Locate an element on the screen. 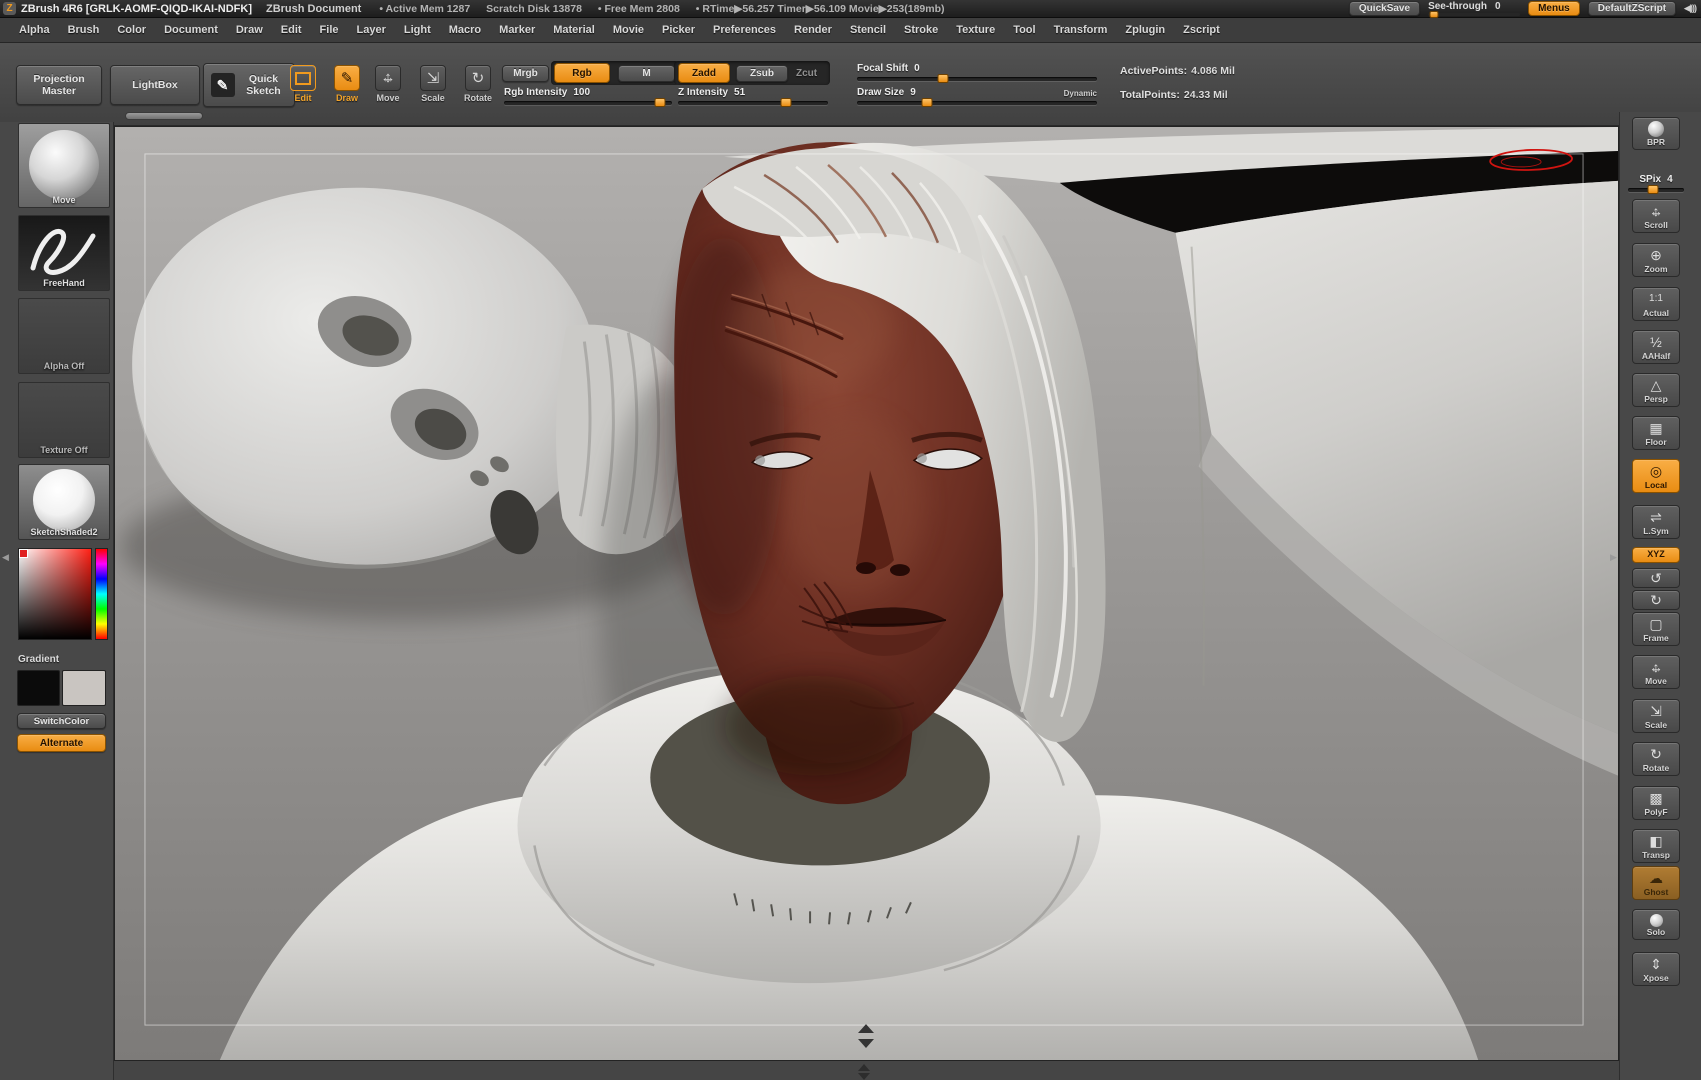 This screenshot has height=1080, width=1701. actual-size-button: 1:1 Actual is located at coordinates (1656, 304).